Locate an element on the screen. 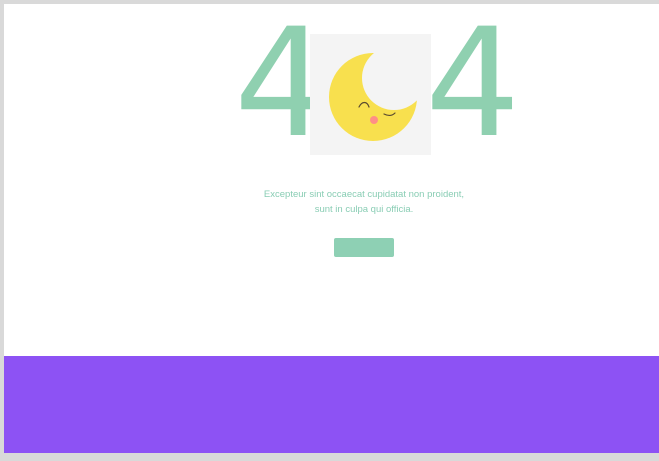  moon-illustration is located at coordinates (370, 94).